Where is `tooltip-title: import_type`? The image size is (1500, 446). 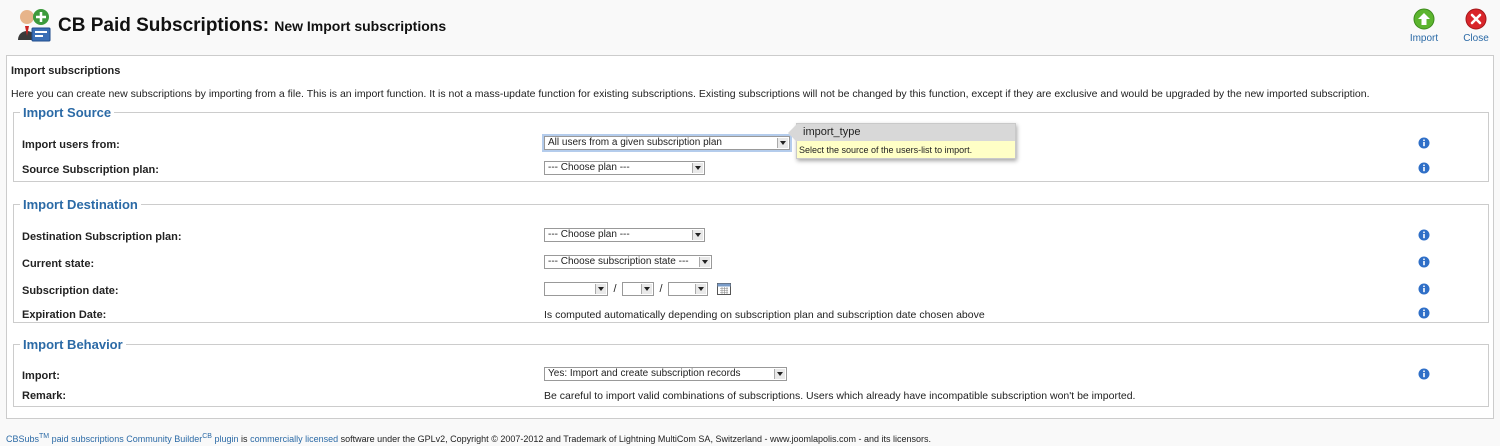 tooltip-title: import_type is located at coordinates (906, 132).